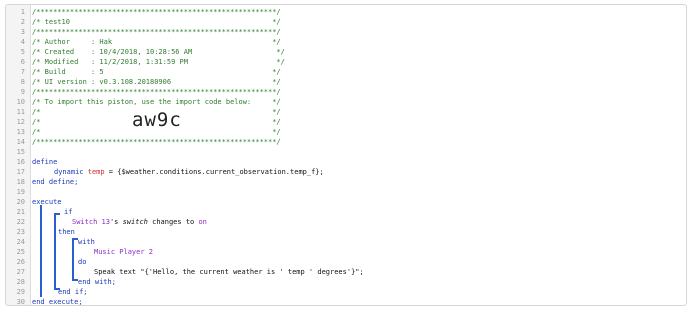 The height and width of the screenshot is (310, 690). Describe the element at coordinates (346, 242) in the screenshot. I see `code-line: 24 with` at that location.